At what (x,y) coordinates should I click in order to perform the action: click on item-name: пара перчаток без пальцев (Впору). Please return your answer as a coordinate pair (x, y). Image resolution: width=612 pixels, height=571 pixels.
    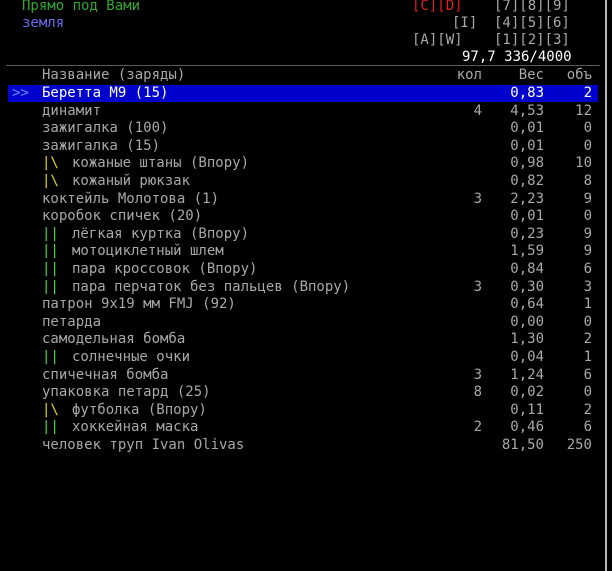
    Looking at the image, I should click on (211, 286).